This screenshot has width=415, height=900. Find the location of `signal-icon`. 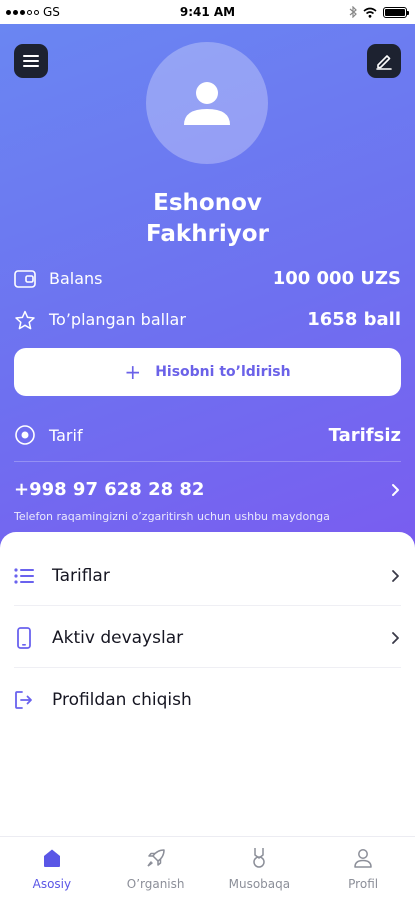

signal-icon is located at coordinates (22, 12).